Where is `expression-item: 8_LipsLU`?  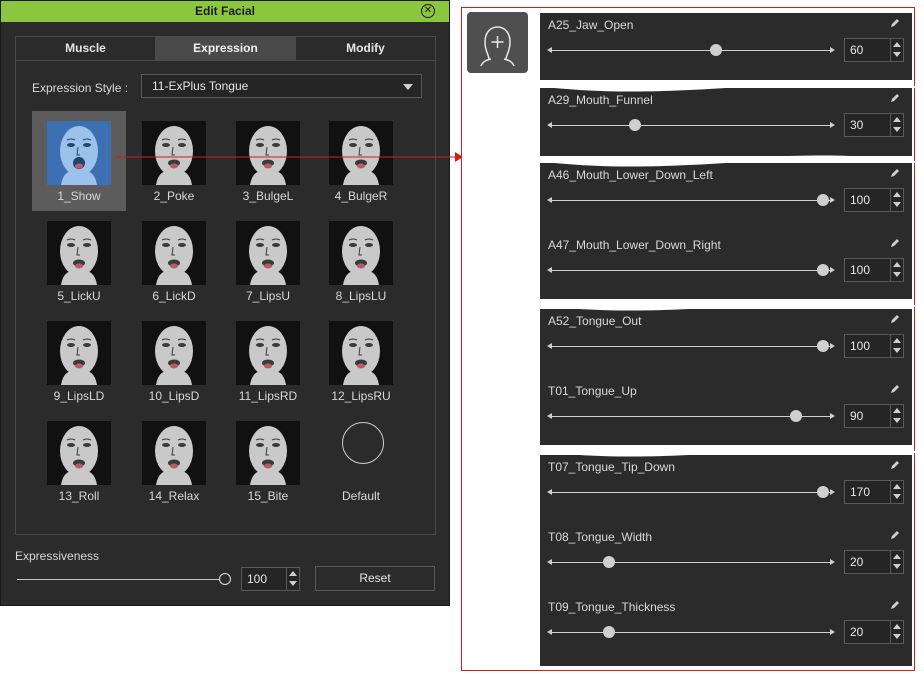
expression-item: 8_LipsLU is located at coordinates (361, 261).